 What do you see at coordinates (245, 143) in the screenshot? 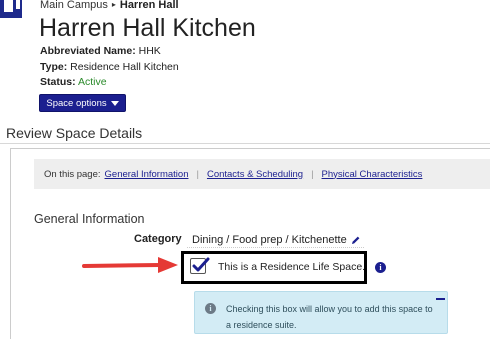
I see `section-divider` at bounding box center [245, 143].